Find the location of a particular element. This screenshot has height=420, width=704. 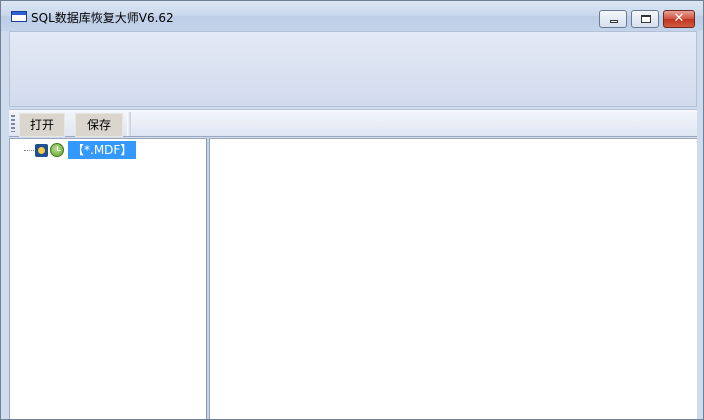

maximize-button is located at coordinates (645, 19).